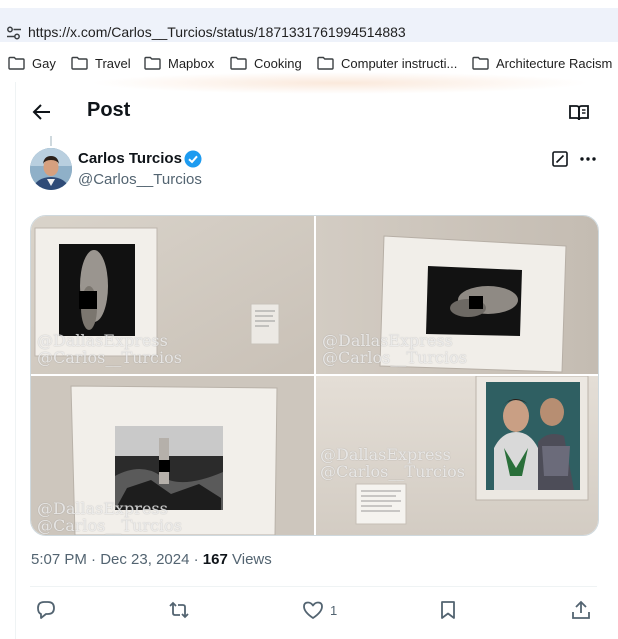 This screenshot has height=639, width=618. What do you see at coordinates (59, 559) in the screenshot?
I see `post-time: 5:07 PM` at bounding box center [59, 559].